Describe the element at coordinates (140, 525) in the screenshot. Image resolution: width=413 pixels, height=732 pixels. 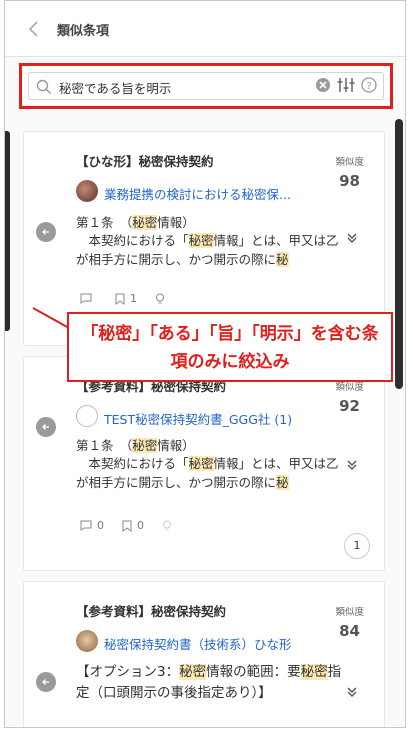
I see `bookmark-count-value: 0` at that location.